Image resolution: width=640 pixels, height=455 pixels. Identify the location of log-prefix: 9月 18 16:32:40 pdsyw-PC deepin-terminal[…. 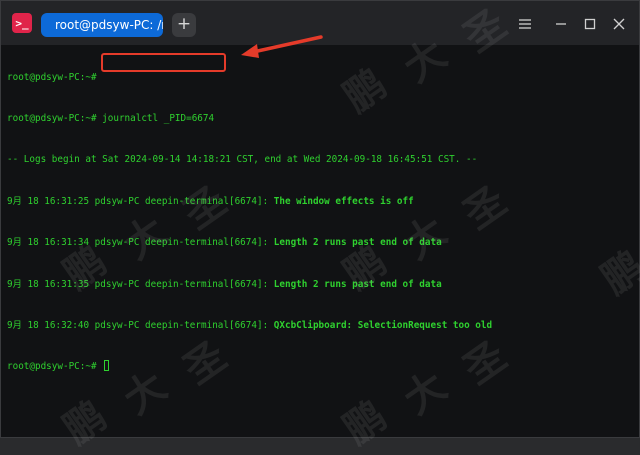
(140, 325).